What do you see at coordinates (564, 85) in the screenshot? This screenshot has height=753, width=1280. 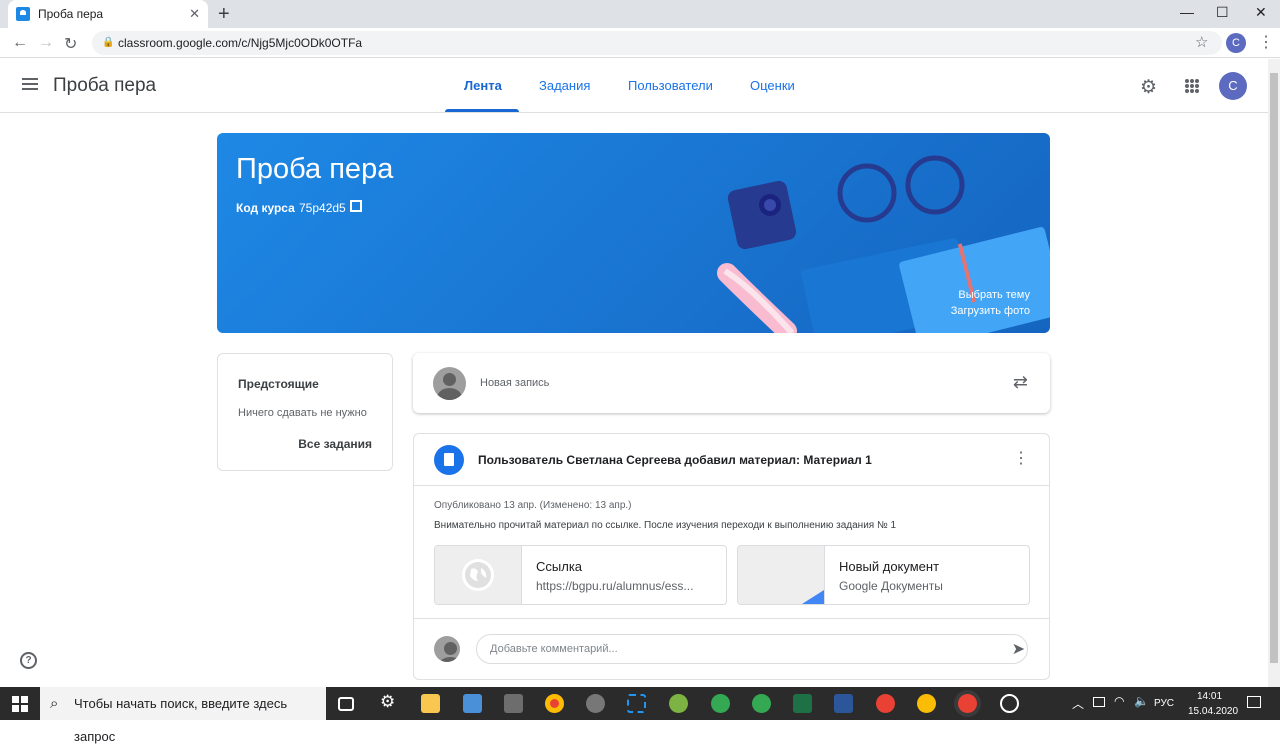 I see `tab-classwork: Задания` at bounding box center [564, 85].